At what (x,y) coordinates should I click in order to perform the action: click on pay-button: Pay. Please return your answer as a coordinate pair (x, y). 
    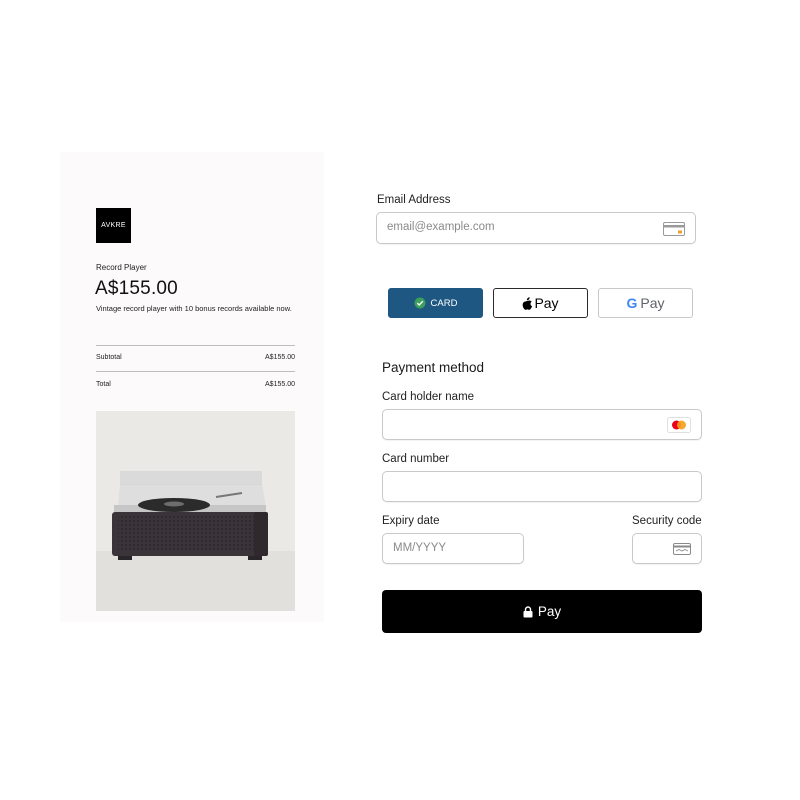
    Looking at the image, I should click on (542, 611).